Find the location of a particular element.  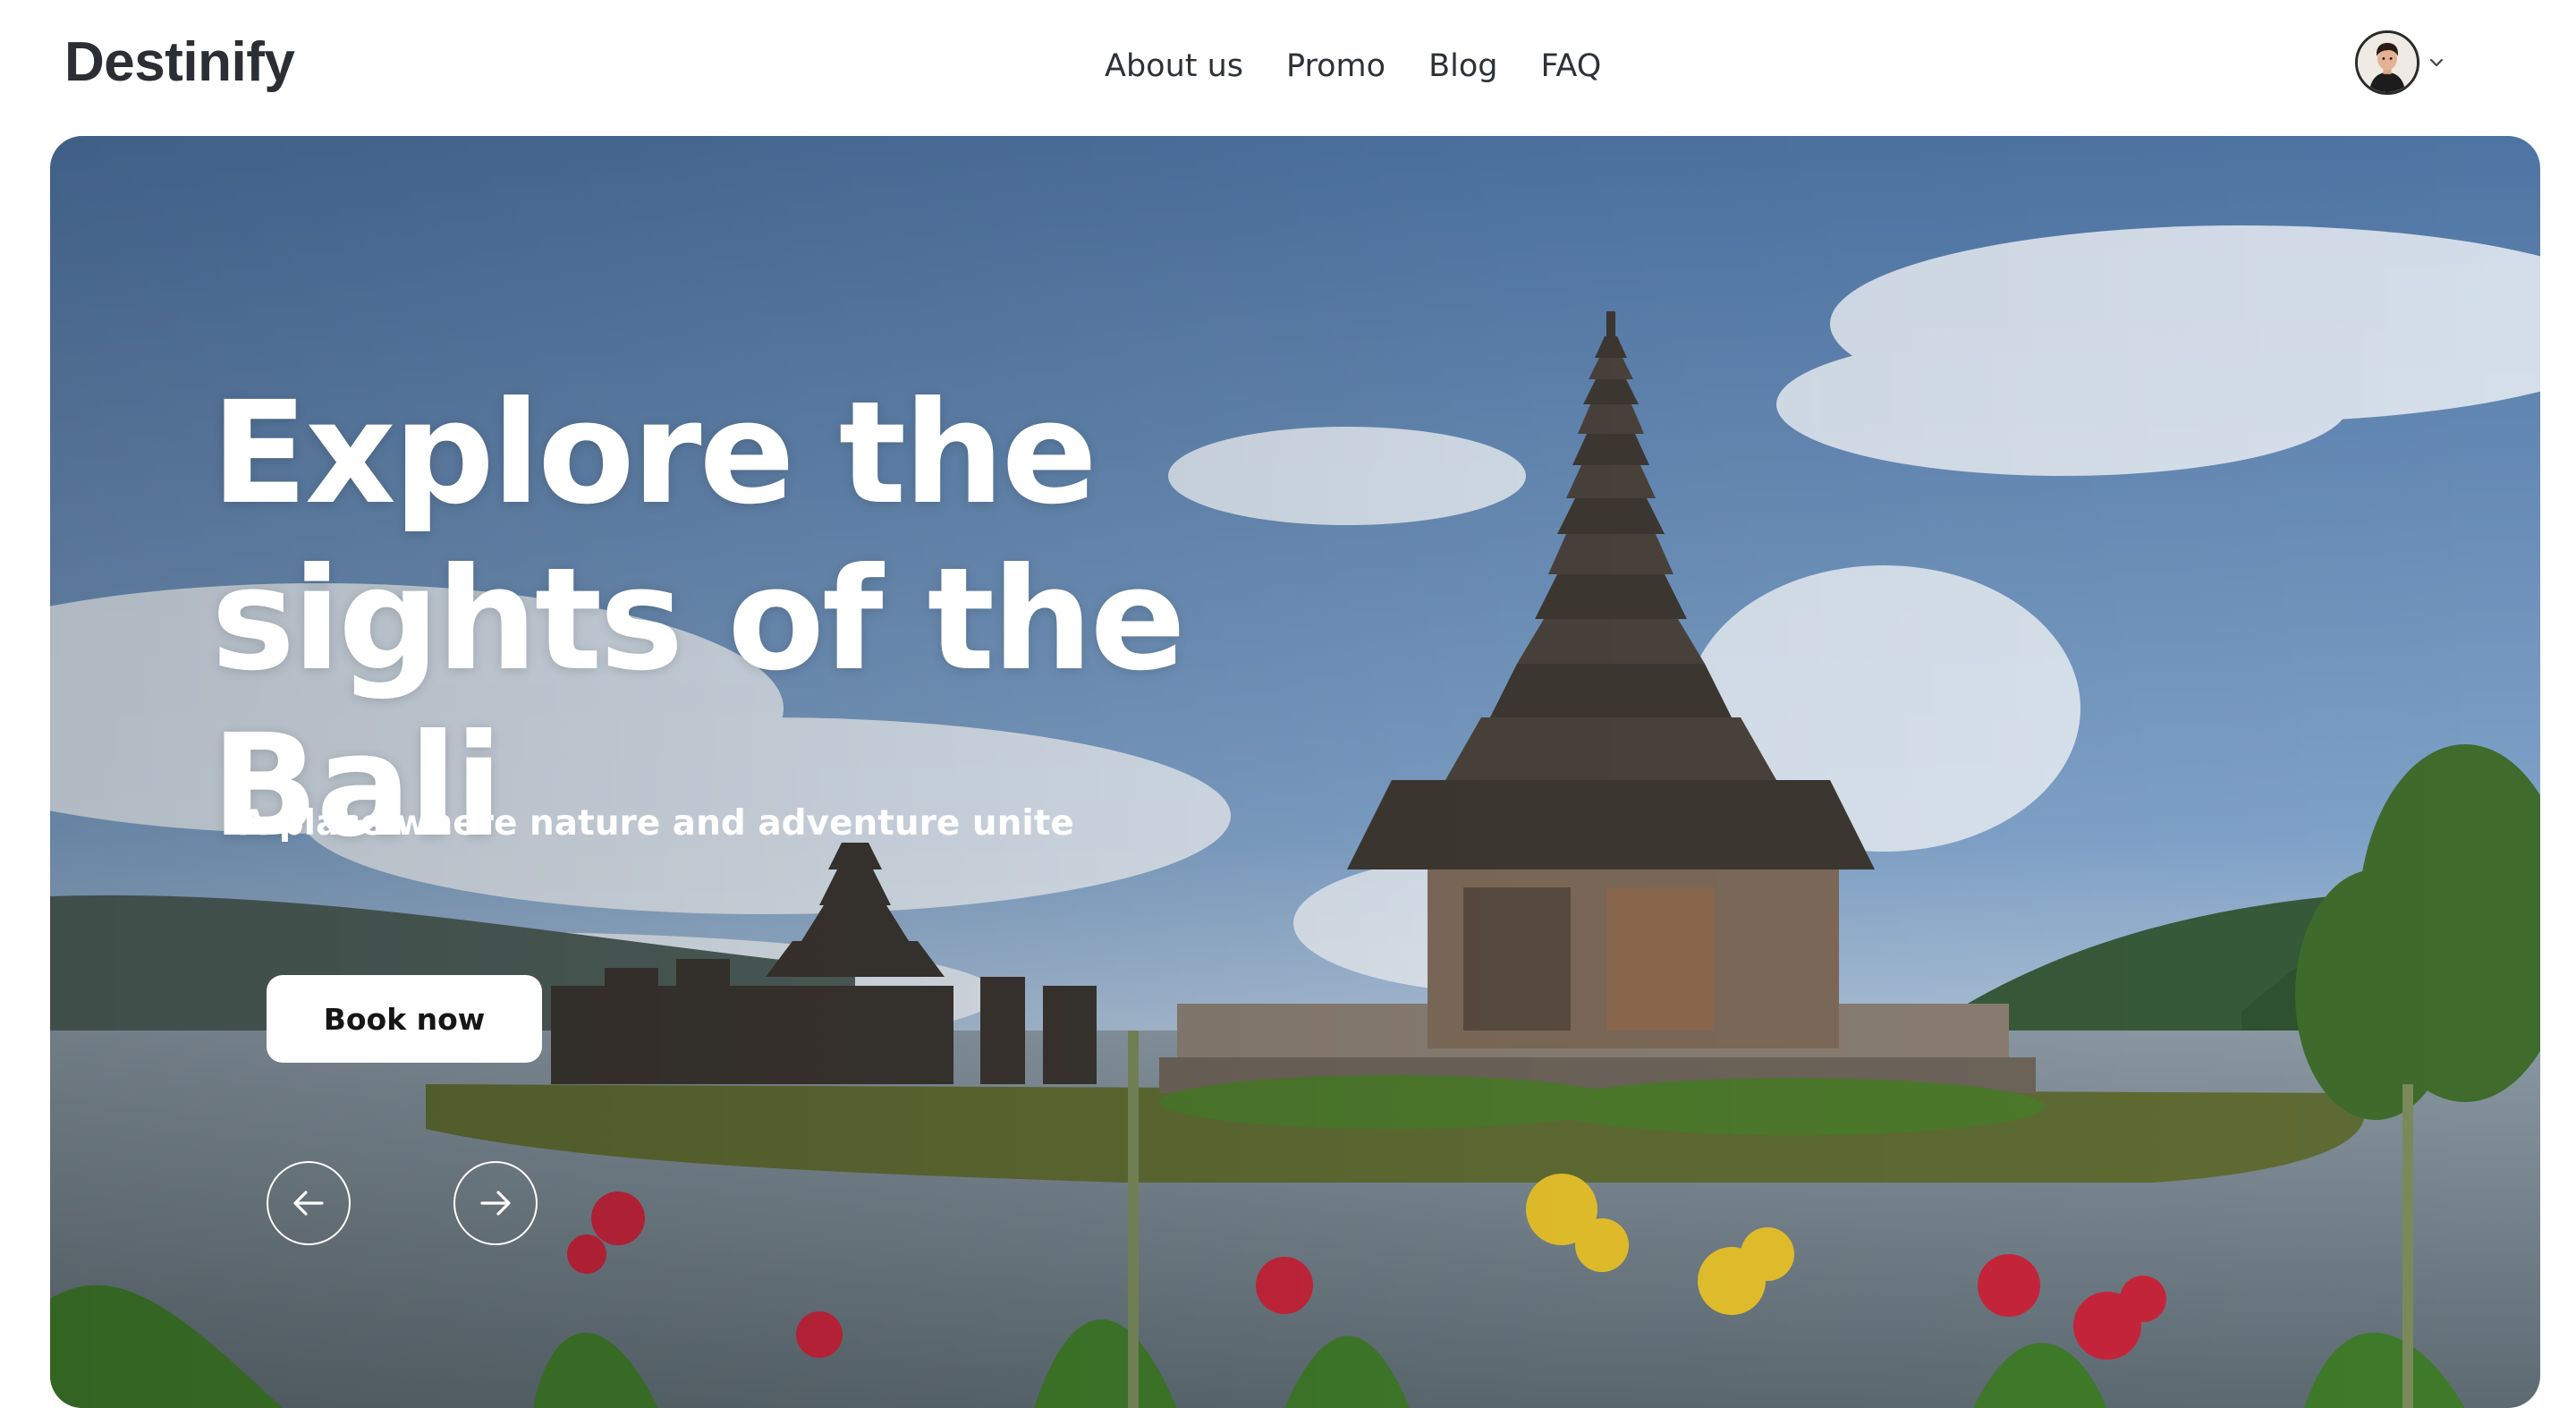

avatar is located at coordinates (2387, 62).